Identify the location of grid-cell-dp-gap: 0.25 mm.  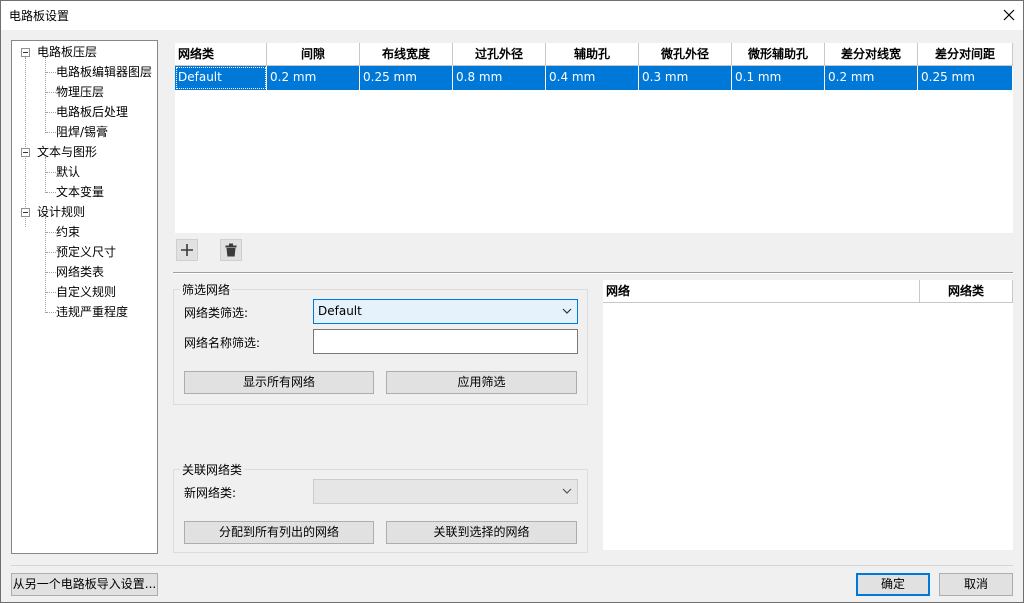
(965, 78).